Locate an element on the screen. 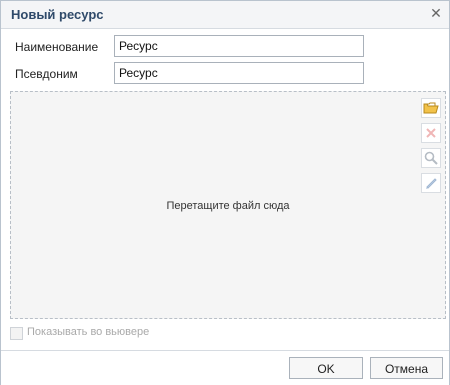 The height and width of the screenshot is (385, 450). dialog-footer: OK Отмена is located at coordinates (225, 367).